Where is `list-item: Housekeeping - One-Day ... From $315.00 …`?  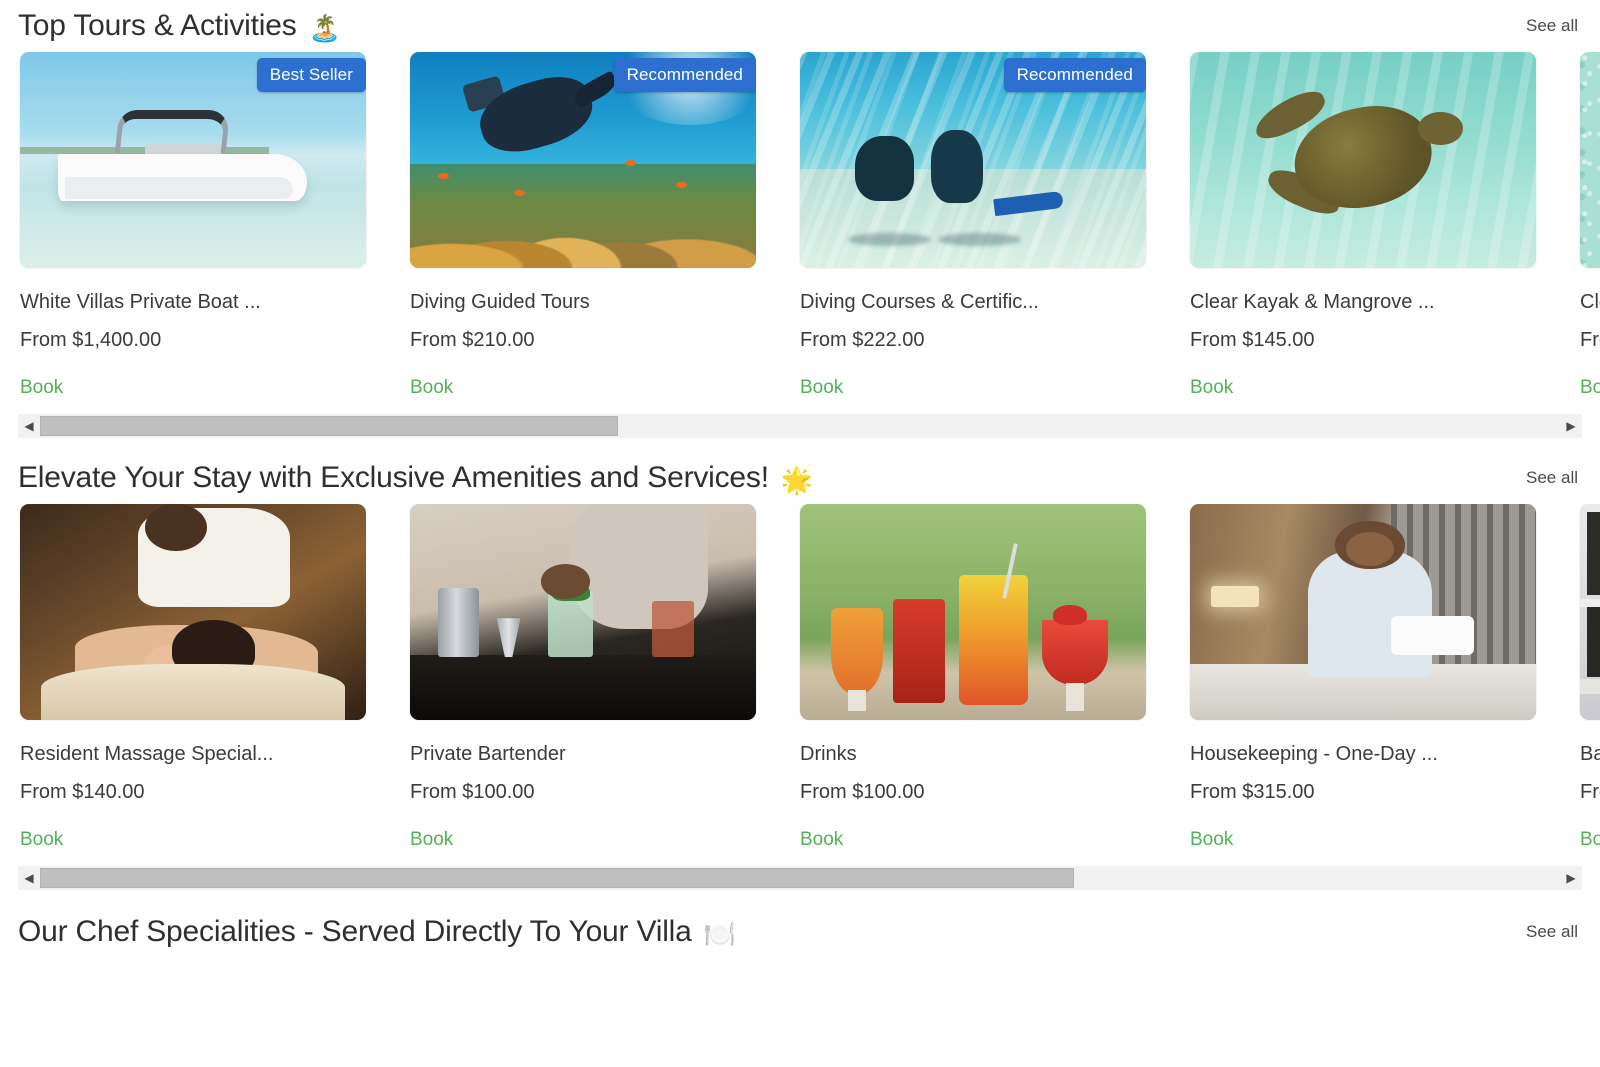 list-item: Housekeeping - One-Day ... From $315.00 … is located at coordinates (1374, 677).